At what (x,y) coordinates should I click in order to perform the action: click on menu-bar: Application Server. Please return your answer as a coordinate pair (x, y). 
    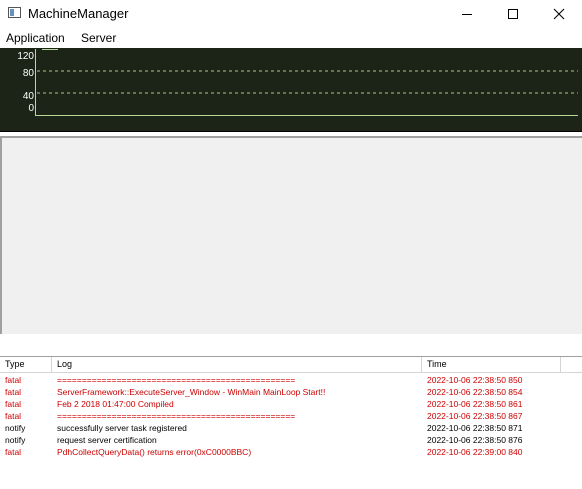
    Looking at the image, I should click on (291, 38).